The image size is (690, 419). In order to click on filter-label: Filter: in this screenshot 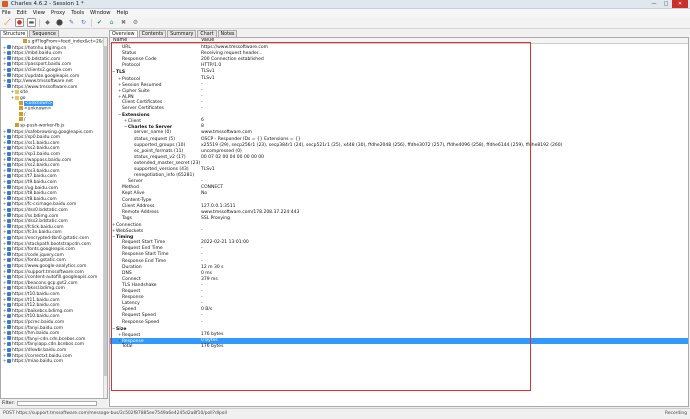, I will do `click(8, 403)`.